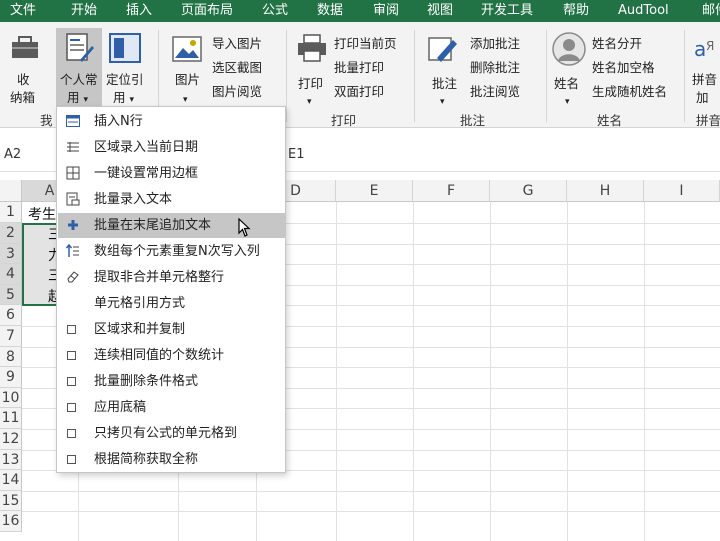 Image resolution: width=720 pixels, height=541 pixels. I want to click on toolbox-label-1: 收, so click(23, 79).